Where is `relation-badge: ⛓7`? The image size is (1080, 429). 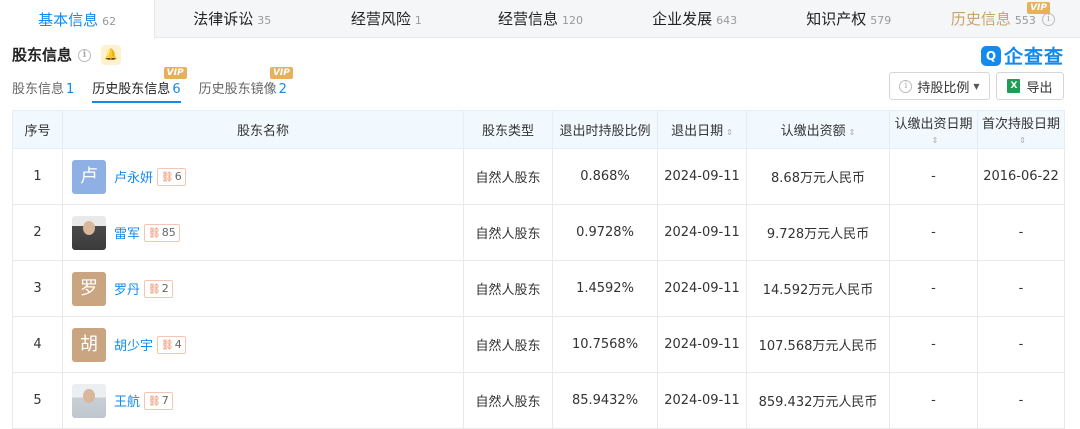
relation-badge: ⛓7 is located at coordinates (158, 400).